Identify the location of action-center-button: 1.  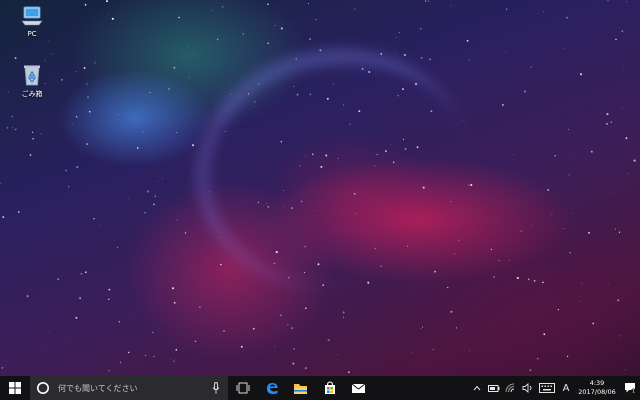
(630, 388).